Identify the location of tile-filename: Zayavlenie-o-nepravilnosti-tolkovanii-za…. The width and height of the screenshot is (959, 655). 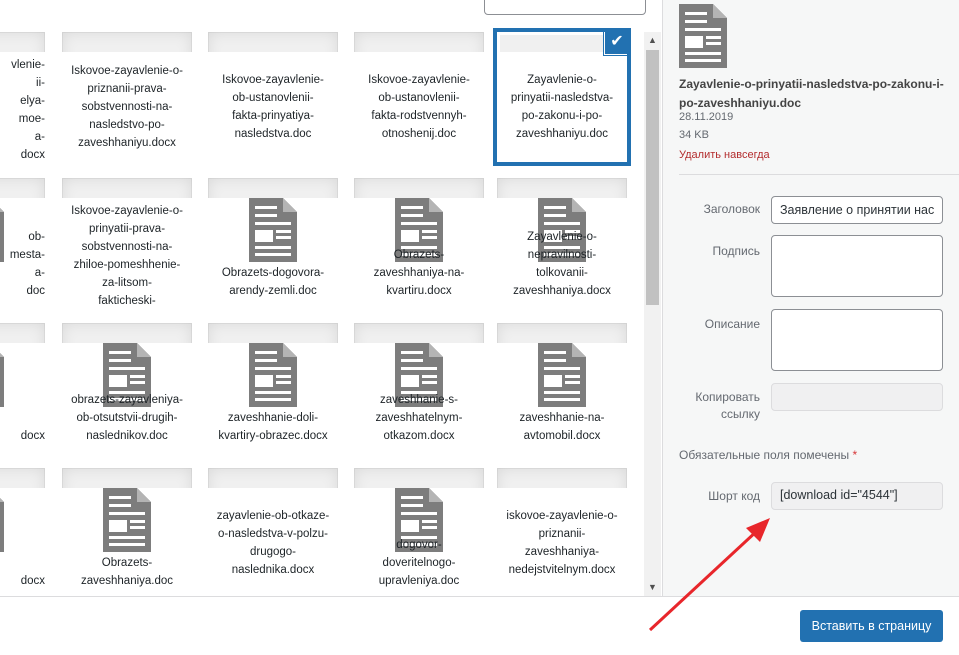
(562, 264).